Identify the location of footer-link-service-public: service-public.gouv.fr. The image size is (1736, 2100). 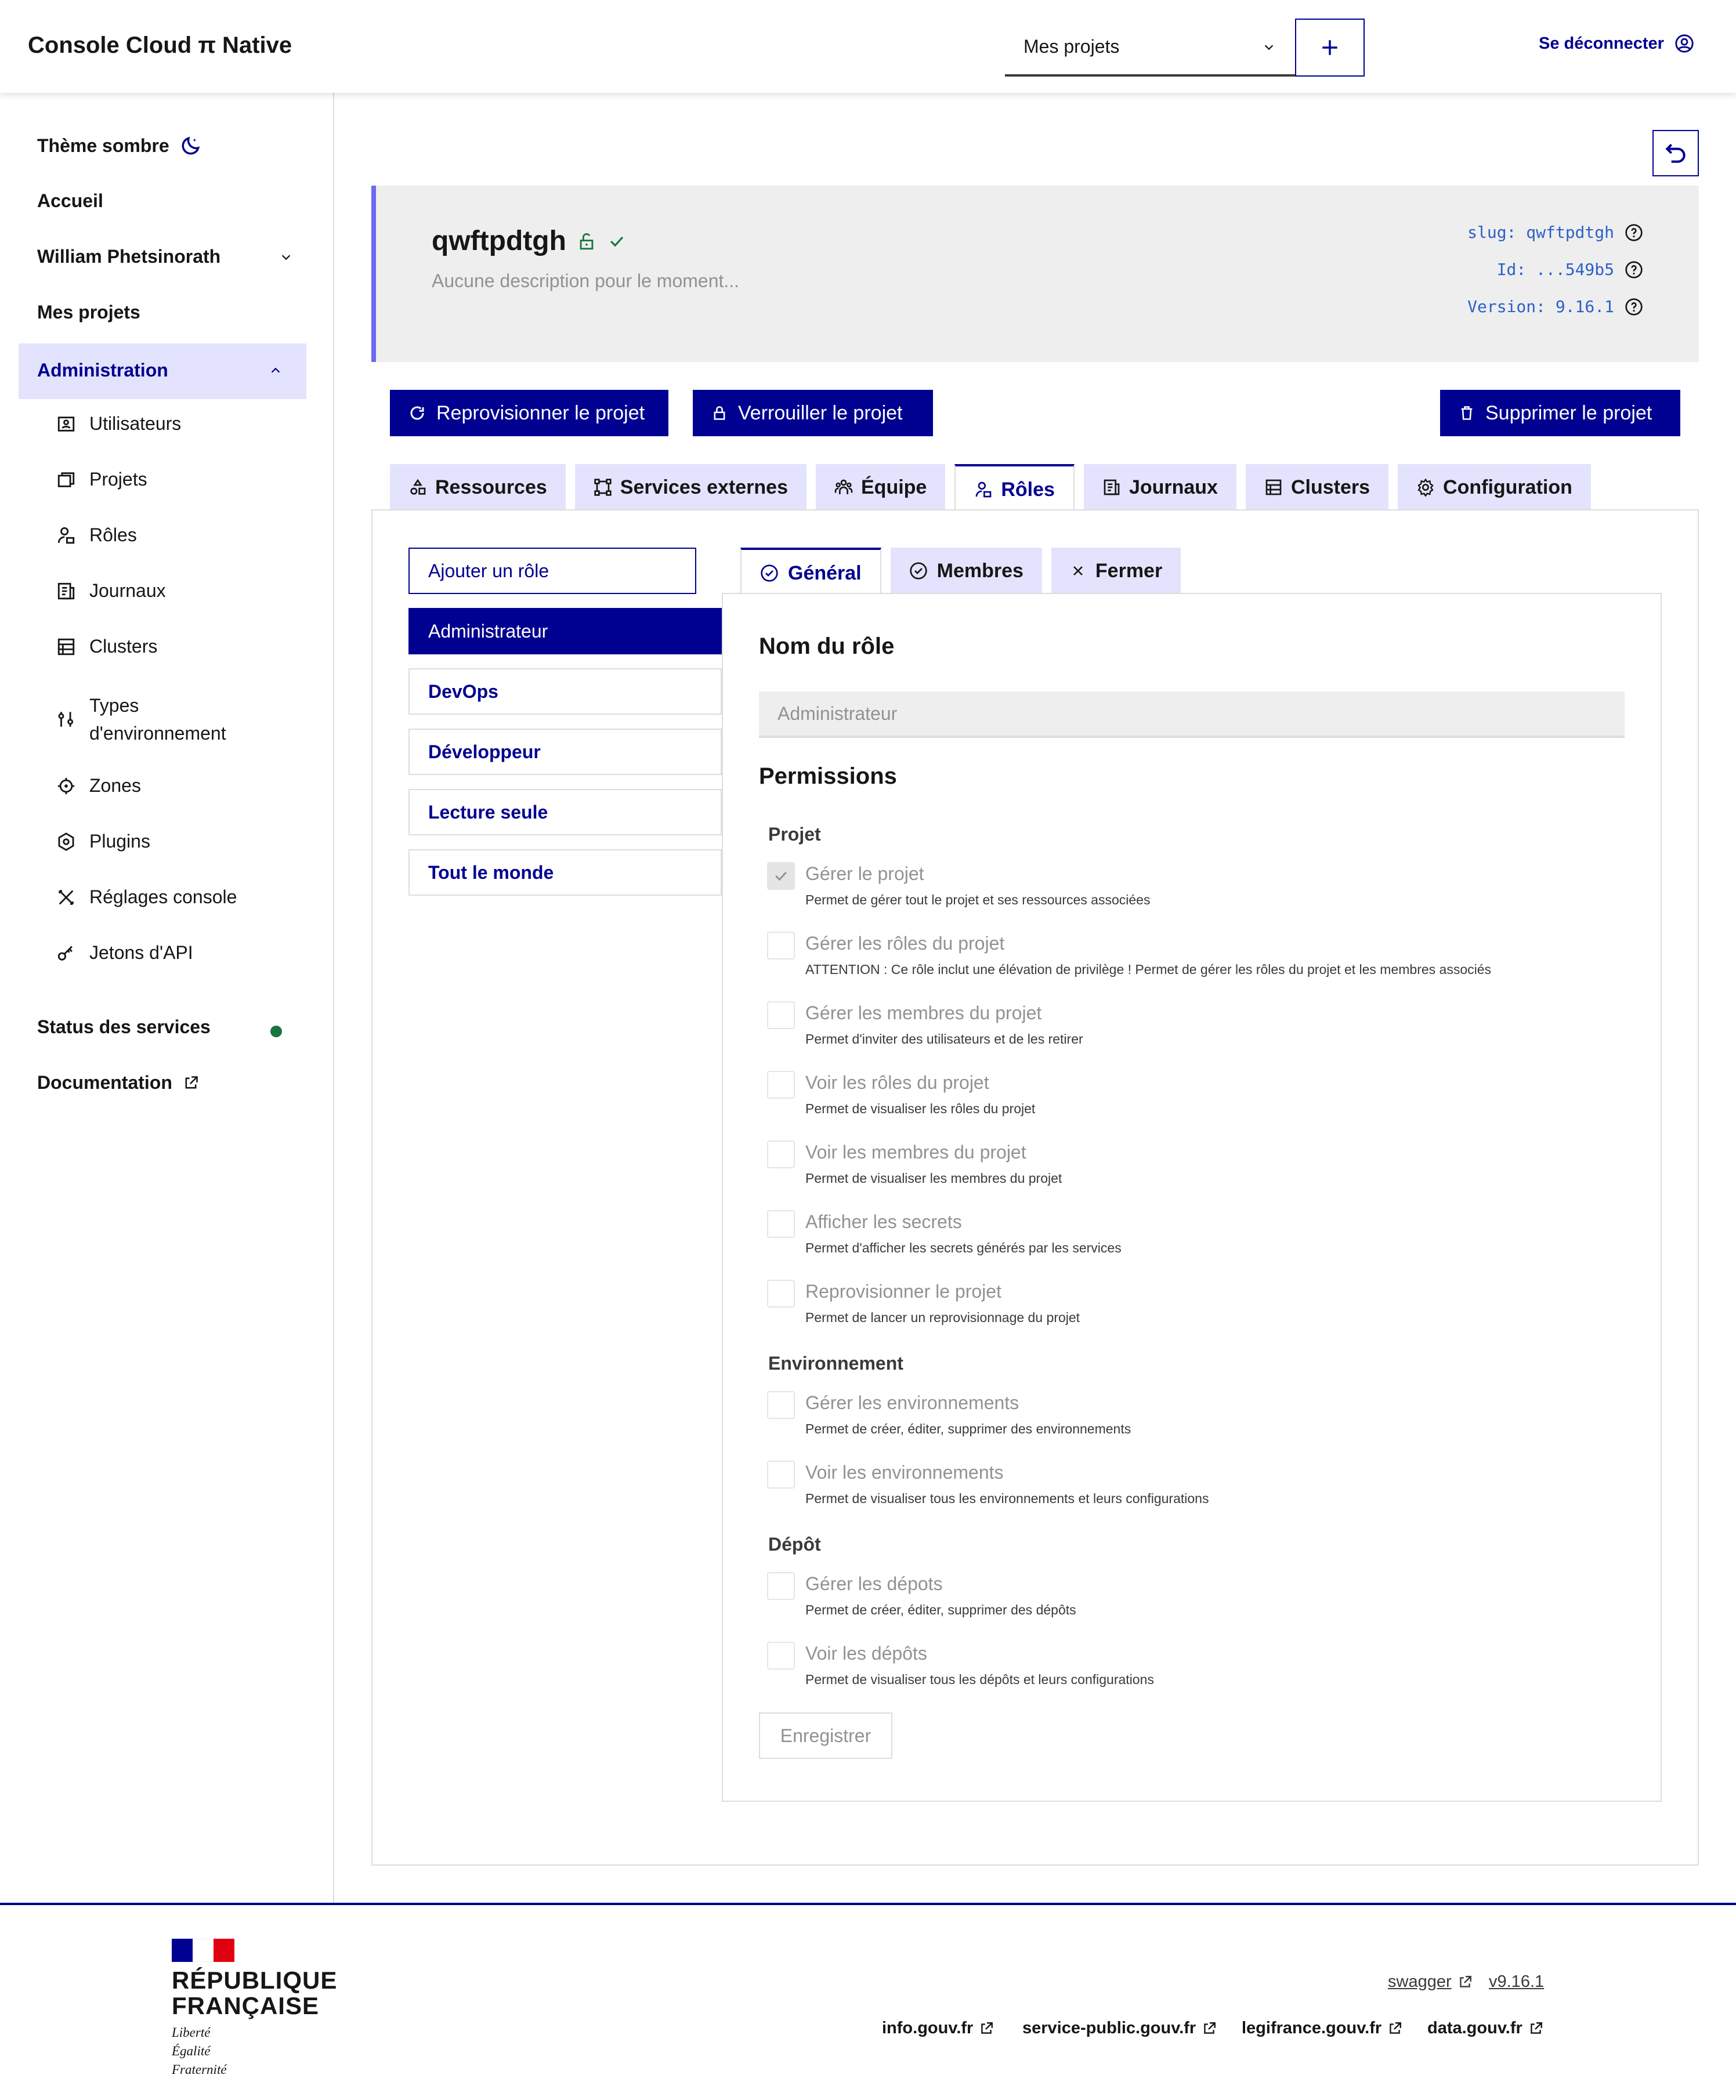
(1119, 2028).